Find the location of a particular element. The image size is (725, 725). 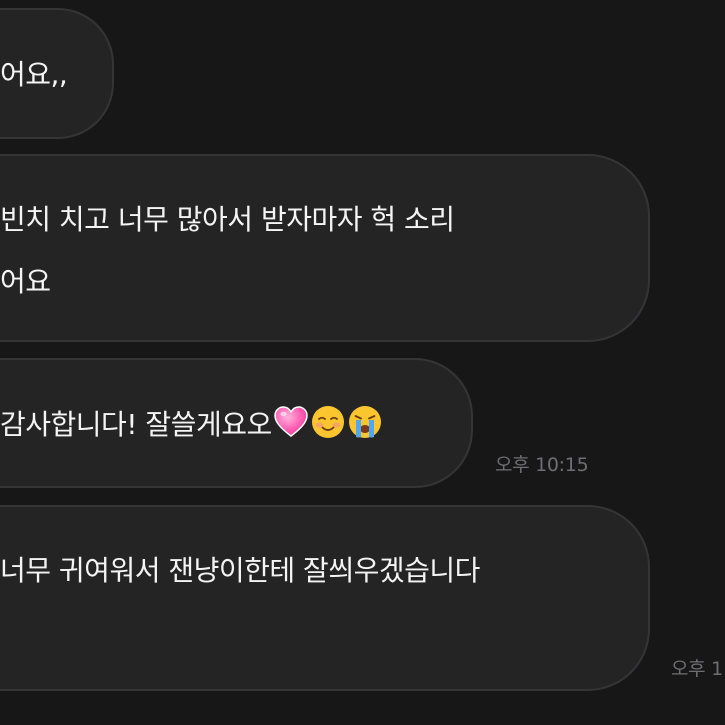

smiling-face-icon is located at coordinates (328, 419).